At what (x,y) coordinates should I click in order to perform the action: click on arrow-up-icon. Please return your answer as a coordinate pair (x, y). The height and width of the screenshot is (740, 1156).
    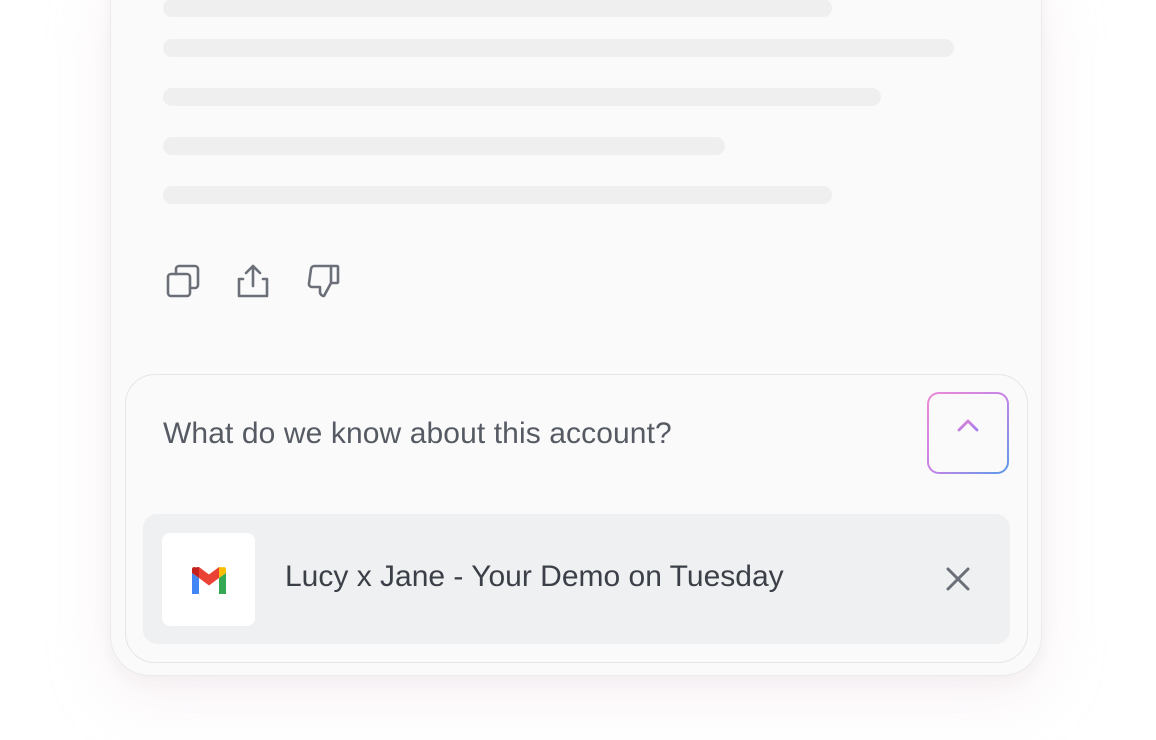
    Looking at the image, I should click on (968, 433).